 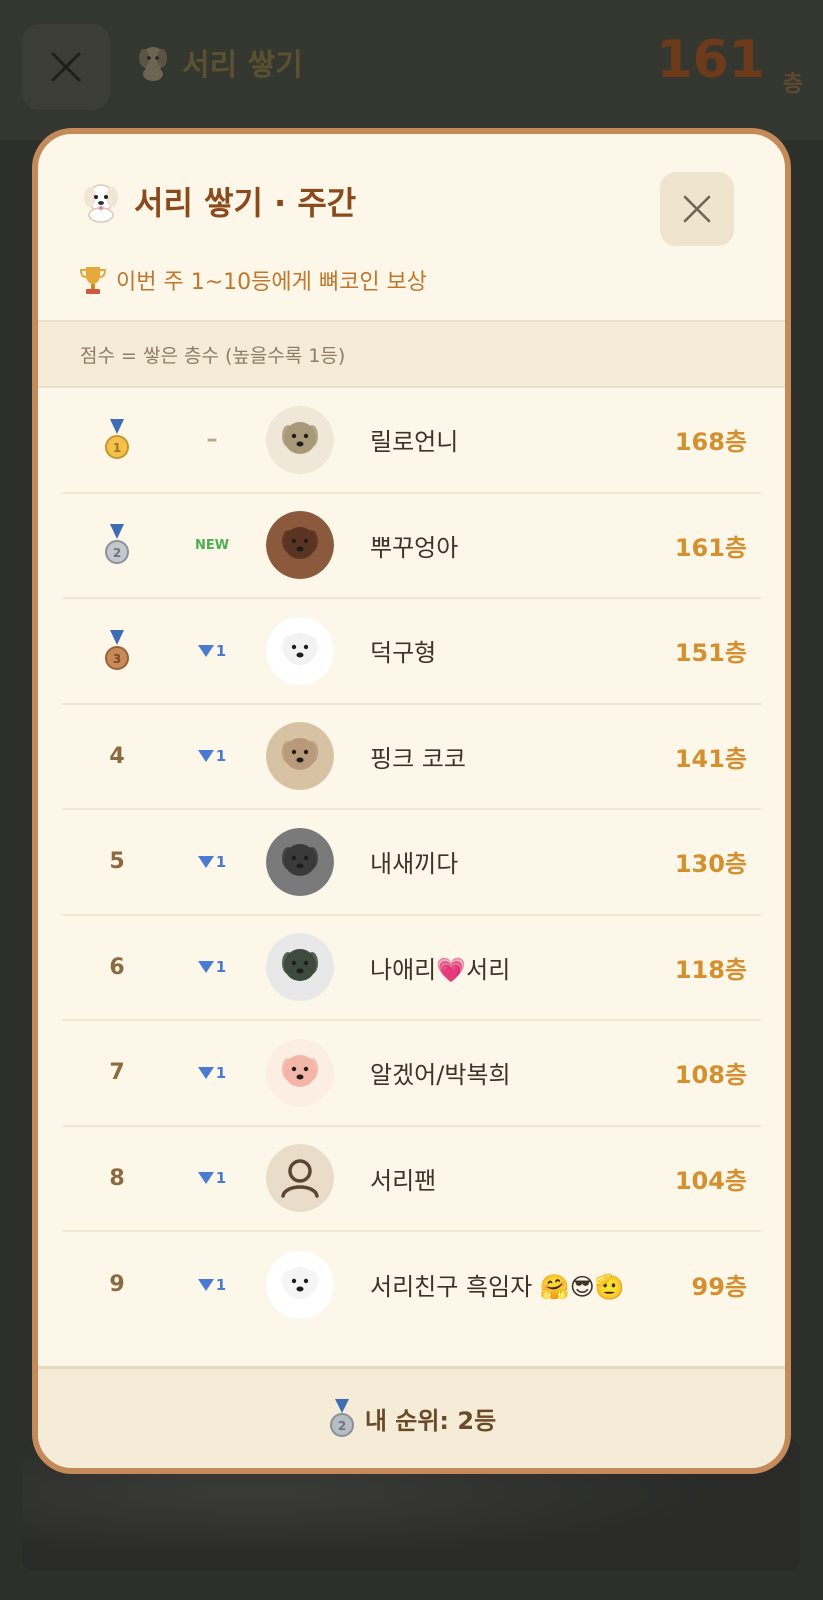 I want to click on player-score: 168층, so click(x=710, y=442).